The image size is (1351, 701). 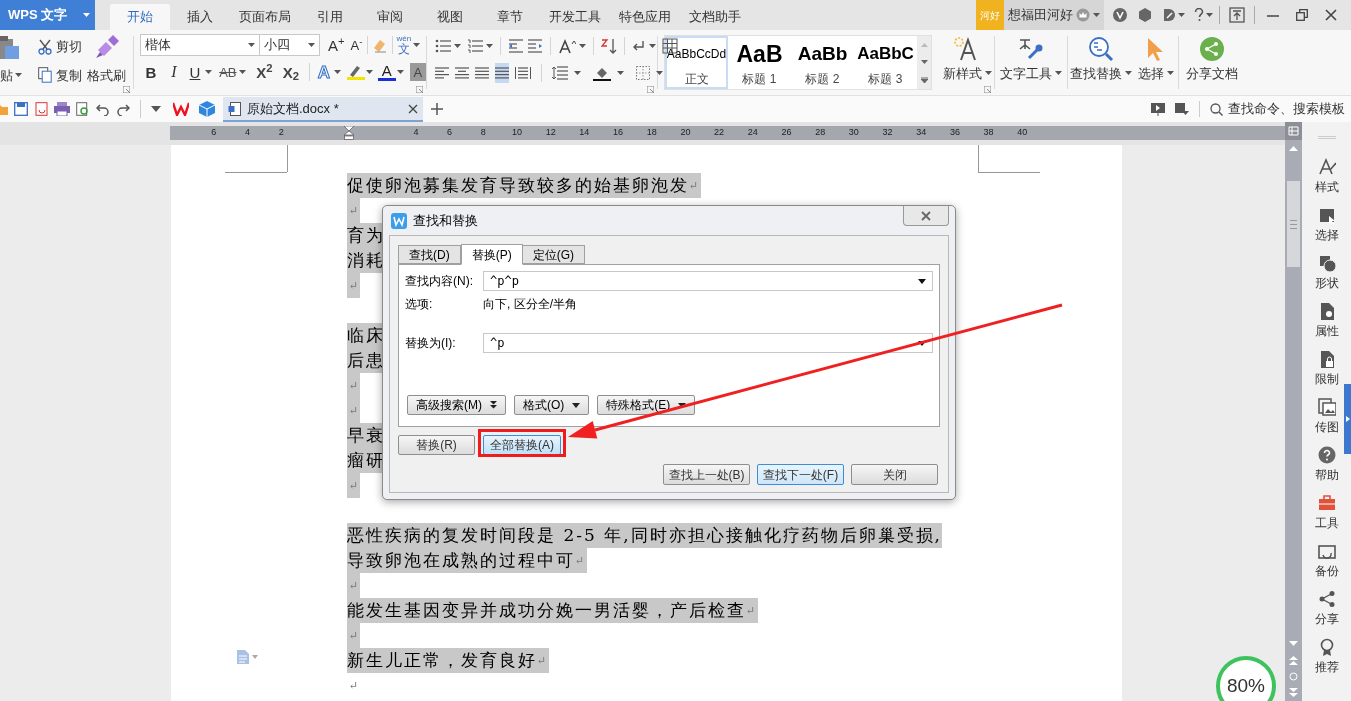 What do you see at coordinates (366, 460) in the screenshot?
I see `paragraph-text: 瘤研` at bounding box center [366, 460].